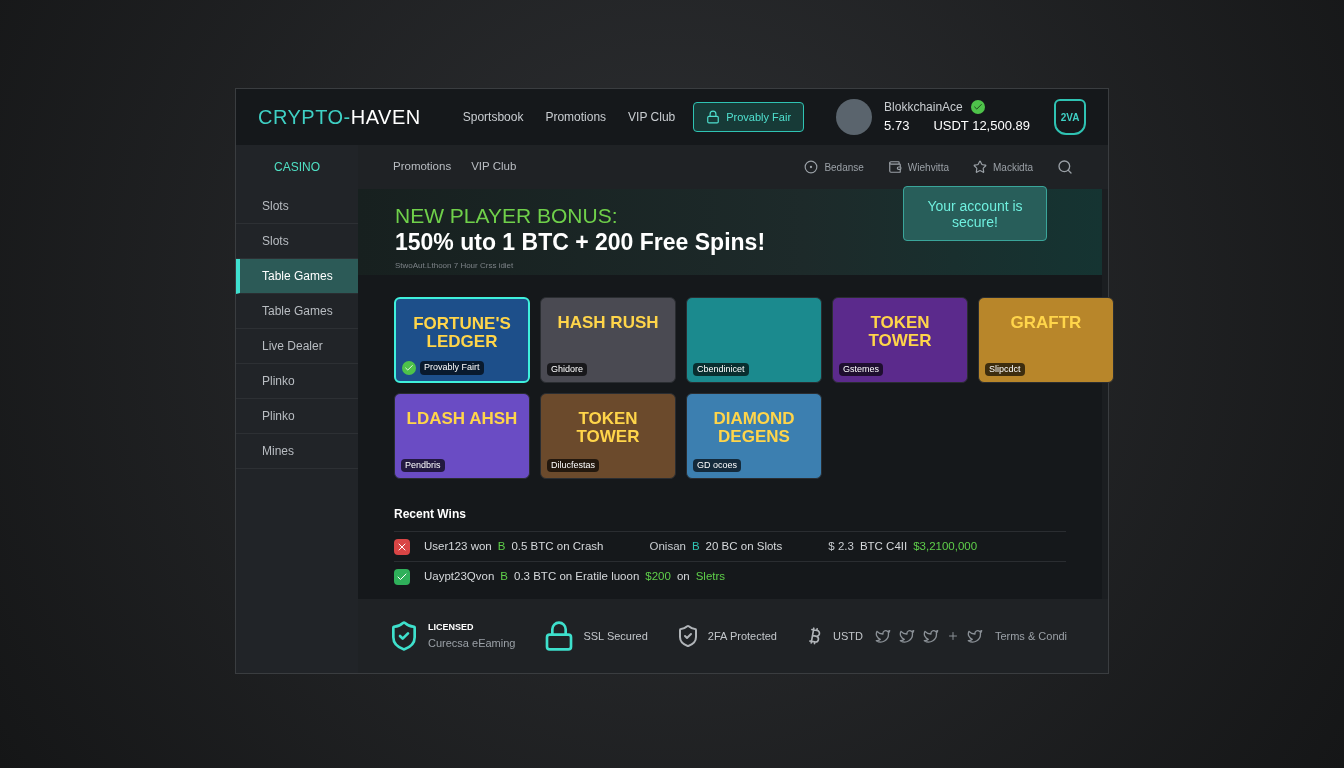 The image size is (1344, 768). What do you see at coordinates (945, 546) in the screenshot?
I see `win-text: $3,2100,000` at bounding box center [945, 546].